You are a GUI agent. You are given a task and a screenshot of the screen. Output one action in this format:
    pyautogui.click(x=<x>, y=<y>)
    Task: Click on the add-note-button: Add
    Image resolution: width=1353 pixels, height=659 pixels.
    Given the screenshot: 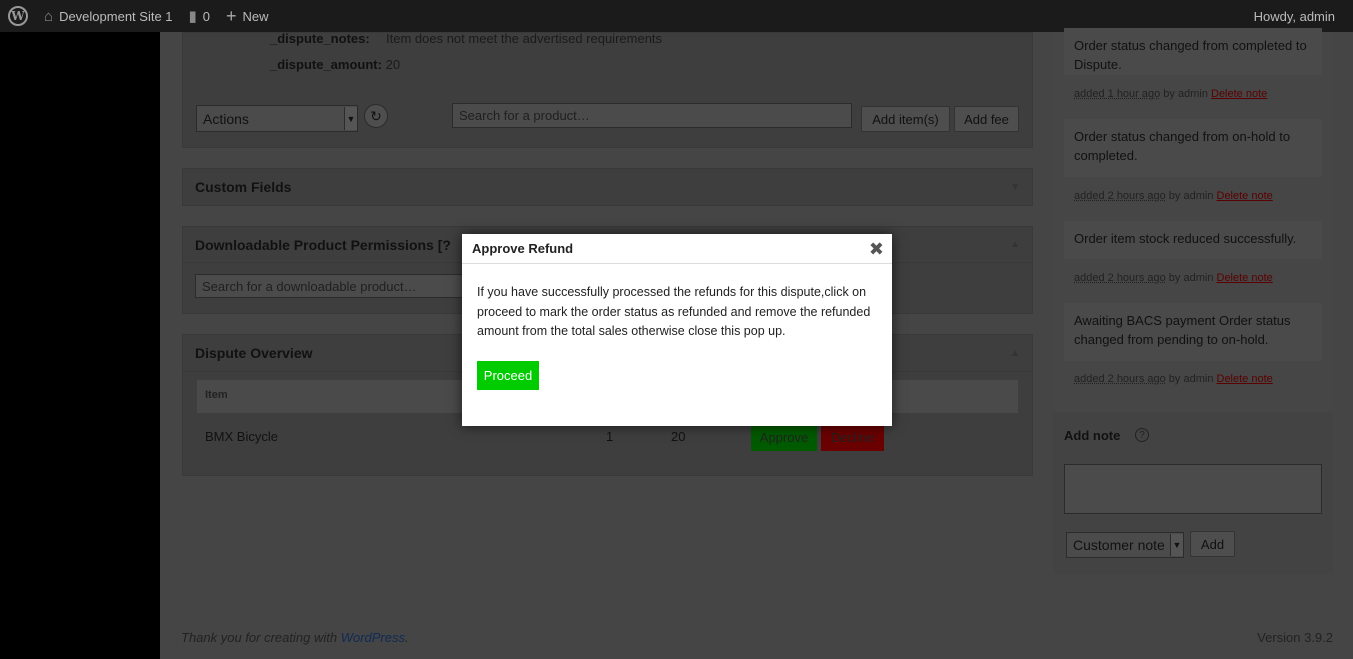 What is the action you would take?
    pyautogui.click(x=1212, y=544)
    